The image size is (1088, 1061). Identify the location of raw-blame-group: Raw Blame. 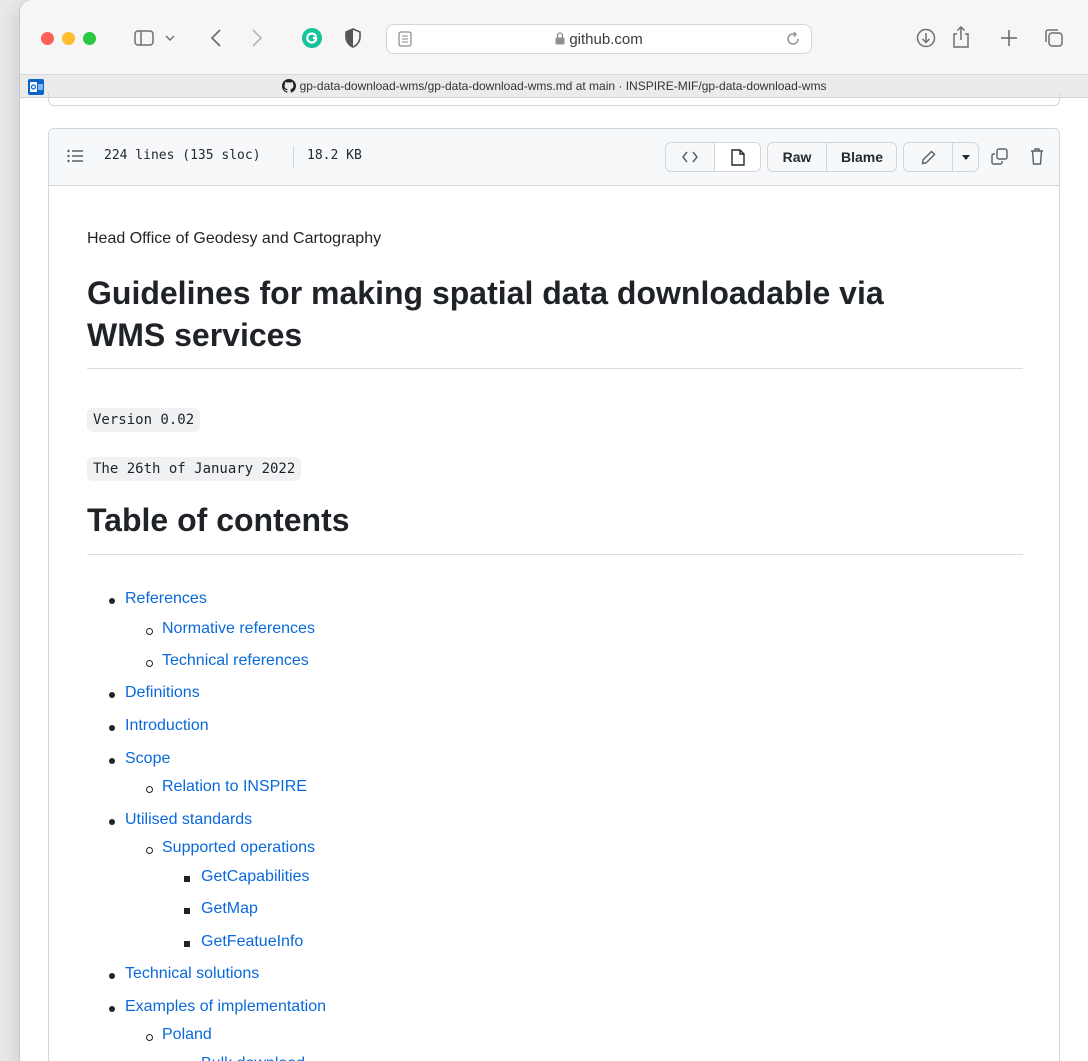
(832, 157).